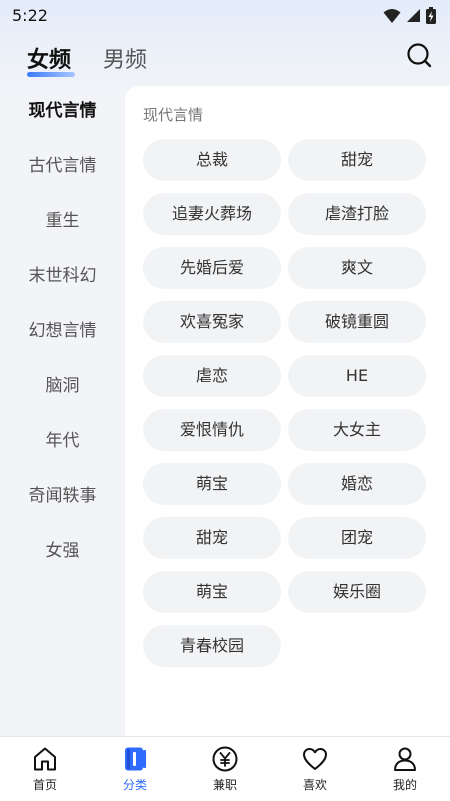 The image size is (450, 801). Describe the element at coordinates (357, 268) in the screenshot. I see `tag-chip: 爽文` at that location.